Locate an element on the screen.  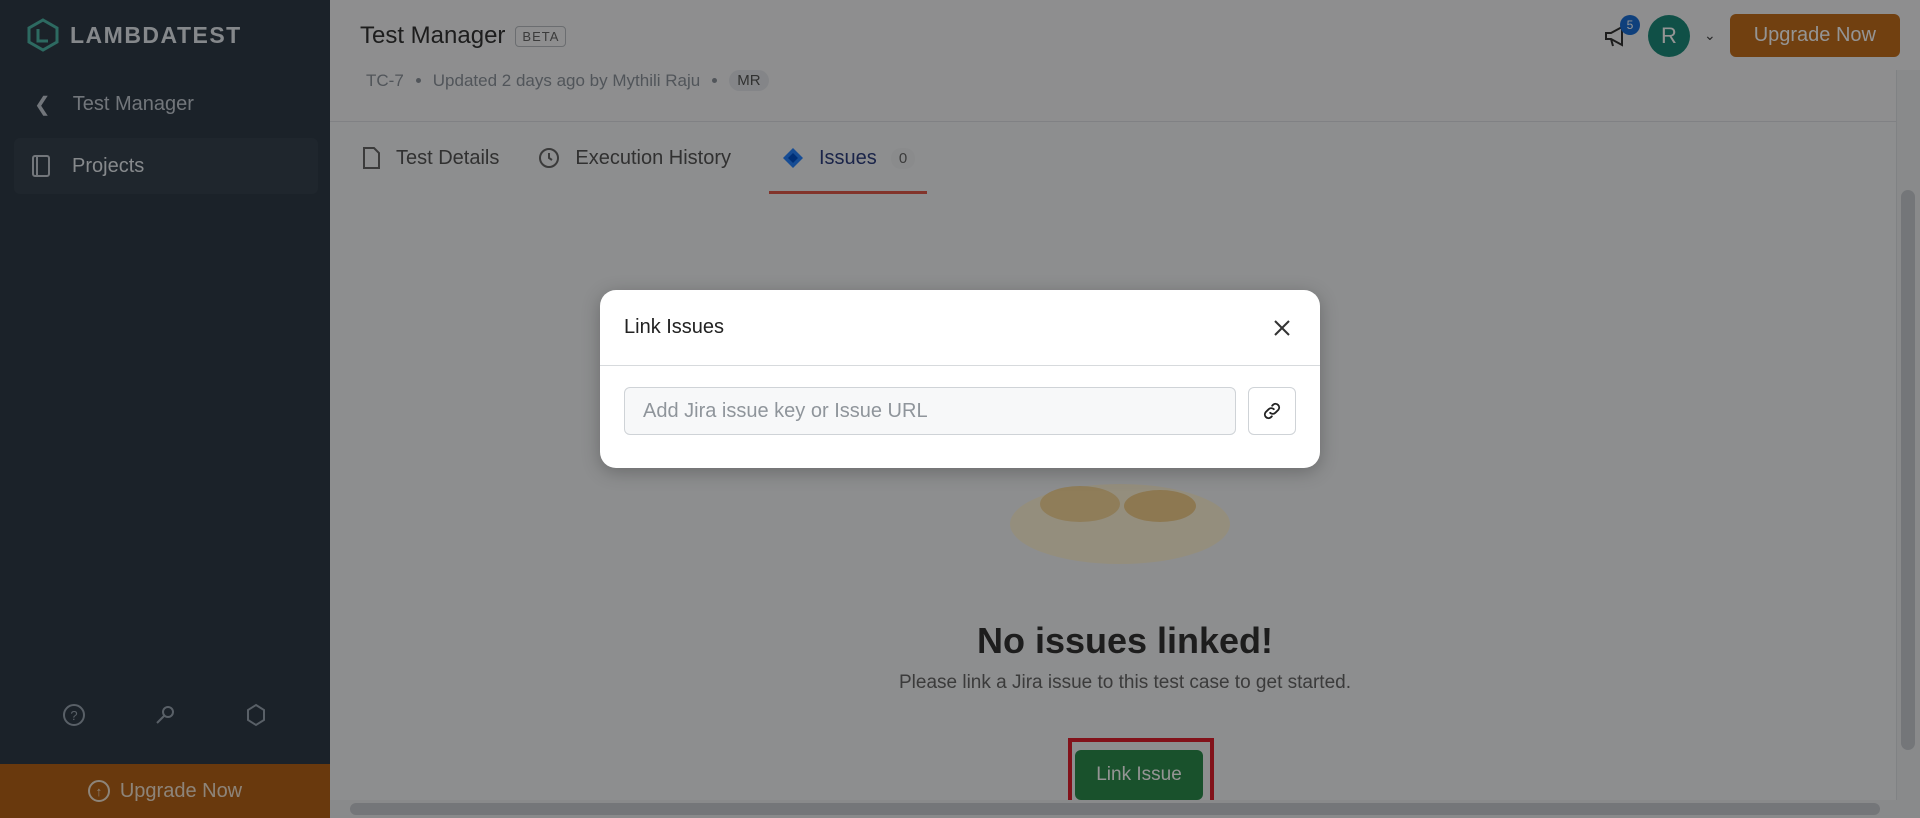
dialog-body is located at coordinates (960, 411).